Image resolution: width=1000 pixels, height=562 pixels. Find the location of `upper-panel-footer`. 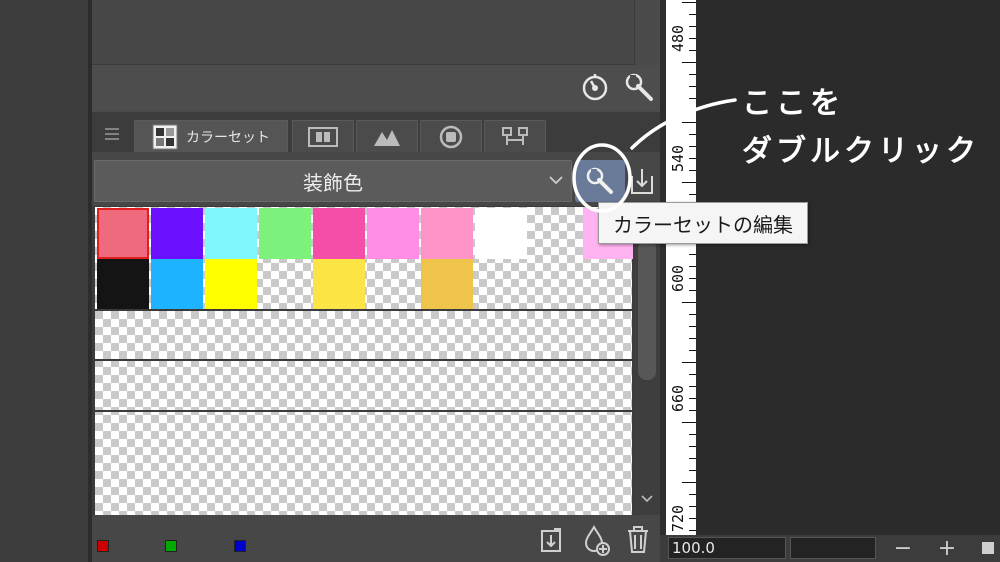

upper-panel-footer is located at coordinates (376, 87).